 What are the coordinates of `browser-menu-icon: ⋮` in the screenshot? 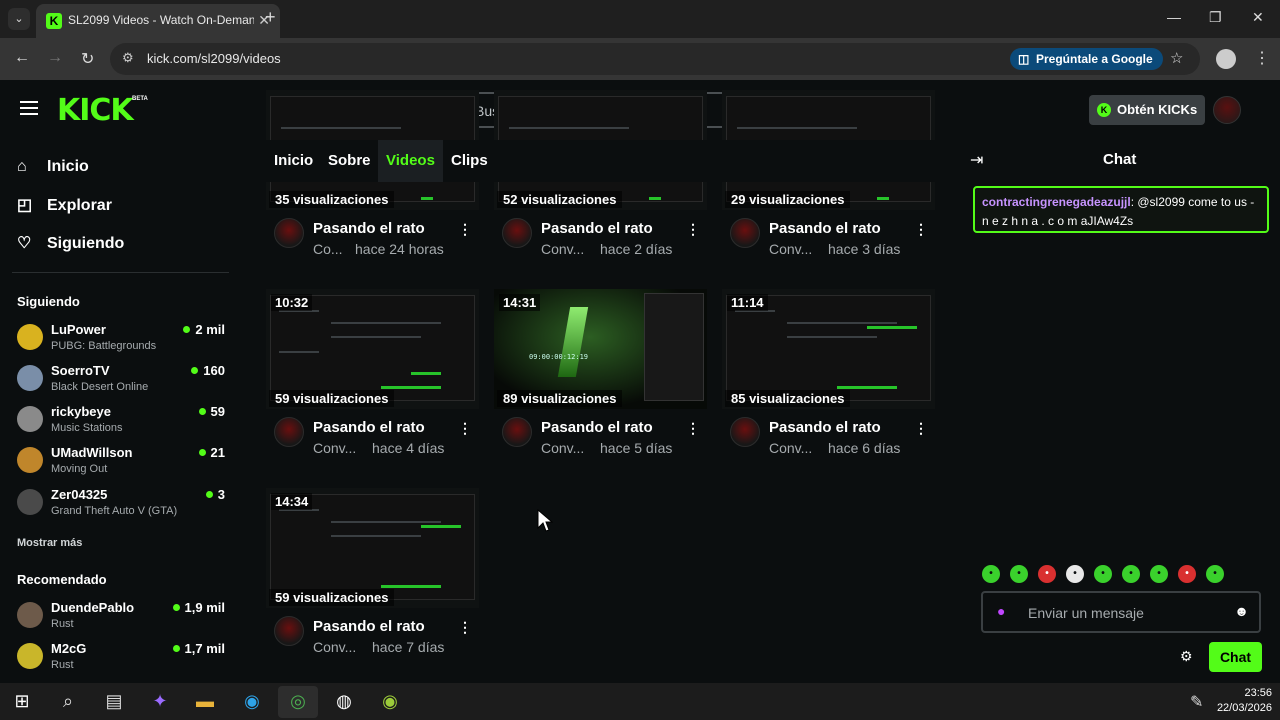 It's located at (1262, 58).